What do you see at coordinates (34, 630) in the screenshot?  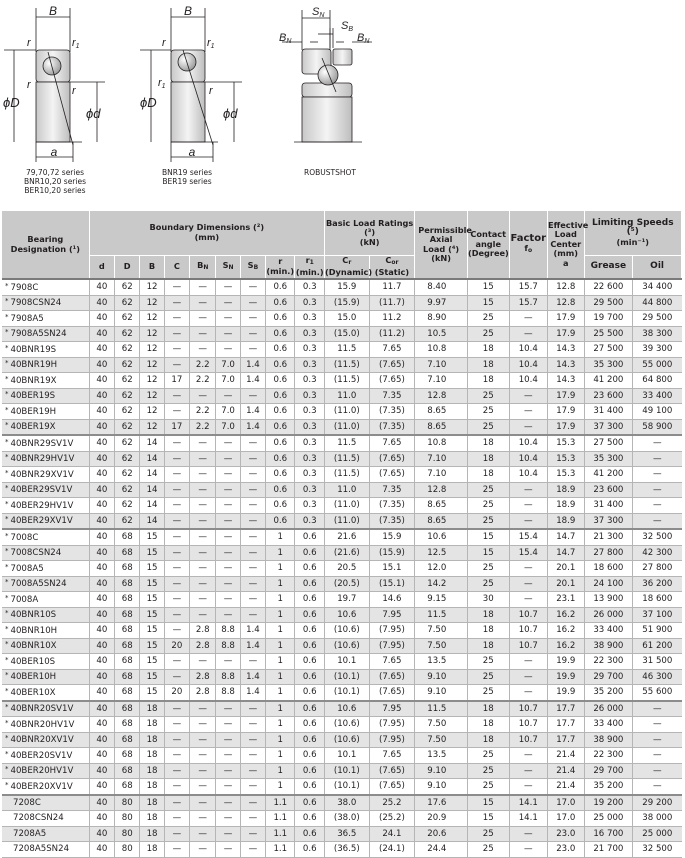 I see `designation-text: 40BNR10H` at bounding box center [34, 630].